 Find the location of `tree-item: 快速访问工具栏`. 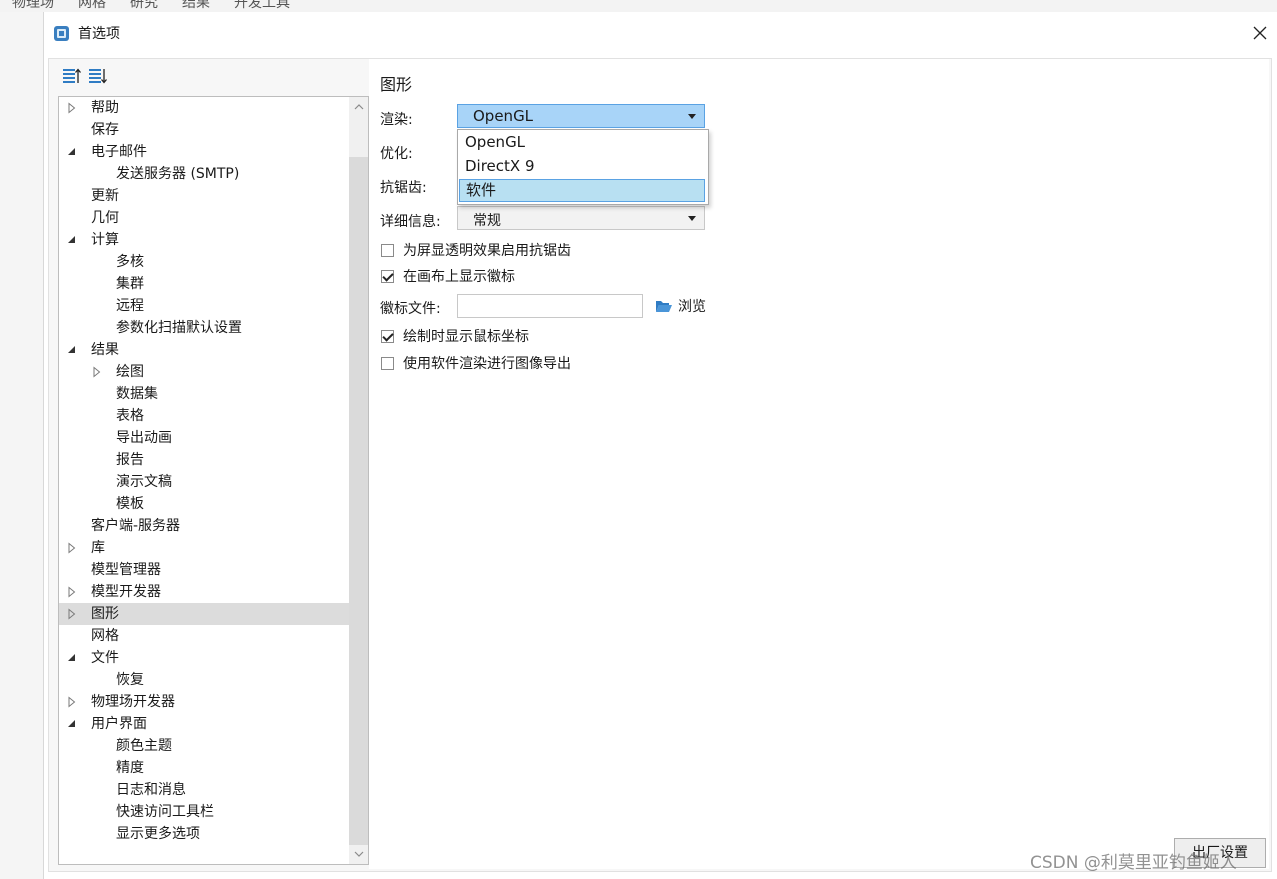

tree-item: 快速访问工具栏 is located at coordinates (204, 812).